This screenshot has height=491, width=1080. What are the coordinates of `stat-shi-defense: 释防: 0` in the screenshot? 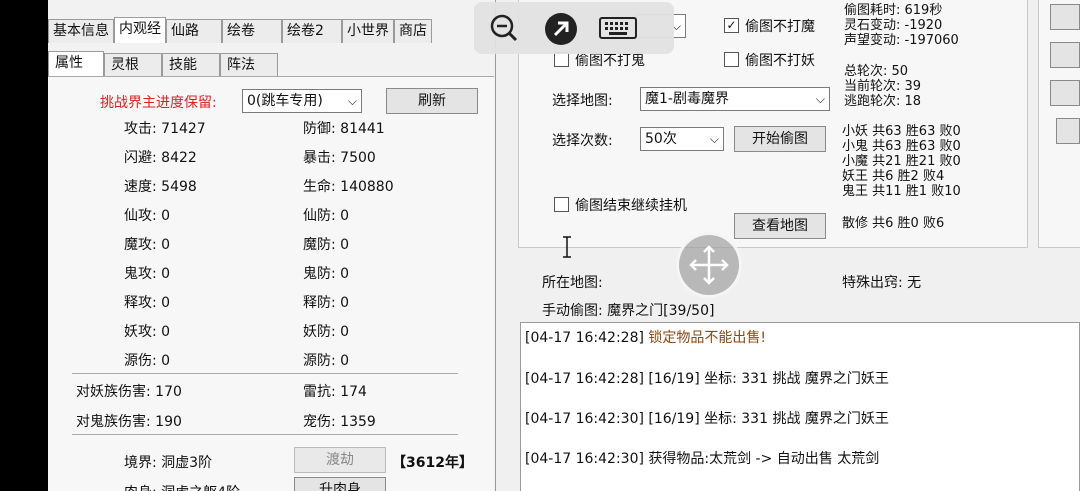 It's located at (326, 303).